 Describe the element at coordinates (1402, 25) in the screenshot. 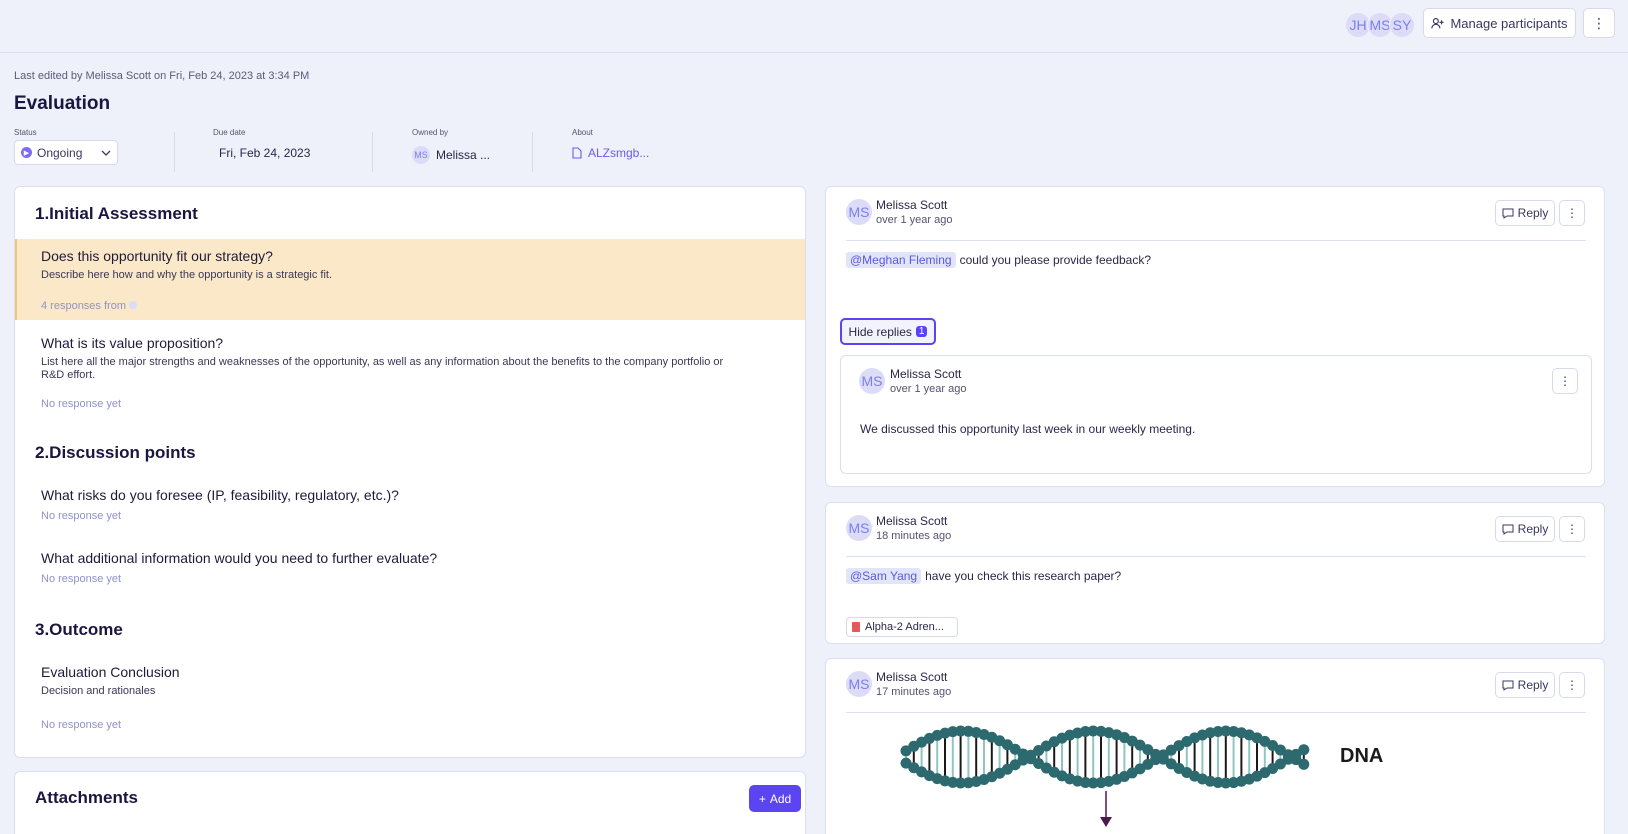

I see `avatar: SY` at that location.